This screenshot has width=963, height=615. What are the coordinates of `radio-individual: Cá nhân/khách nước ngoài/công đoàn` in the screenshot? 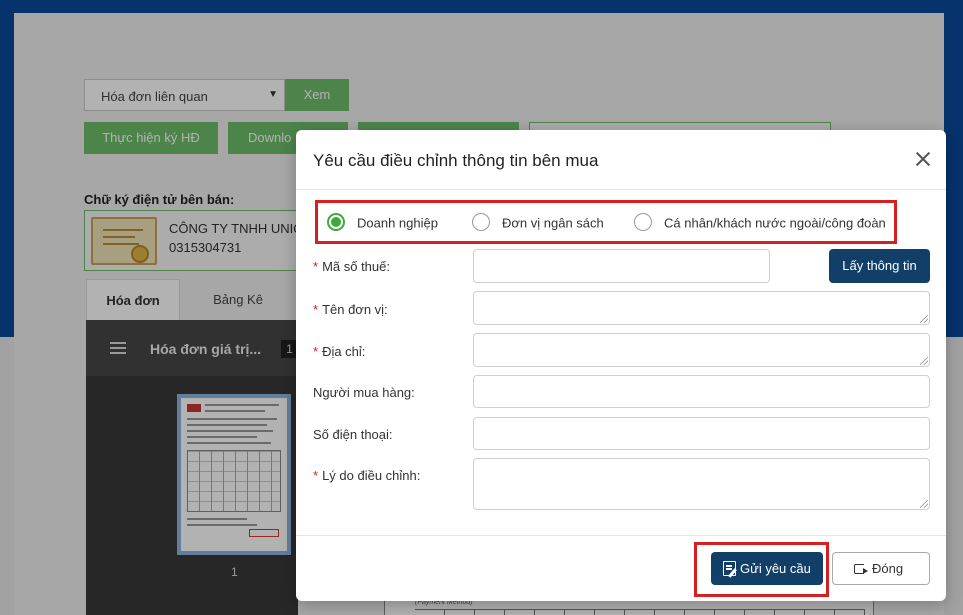 It's located at (760, 223).